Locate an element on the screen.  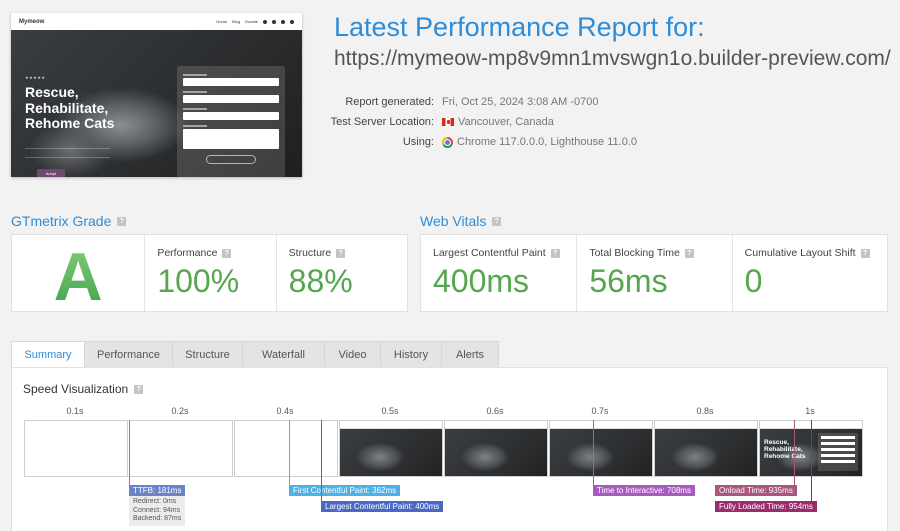
label-text: Largest Contentful Paint is located at coordinates (489, 253).